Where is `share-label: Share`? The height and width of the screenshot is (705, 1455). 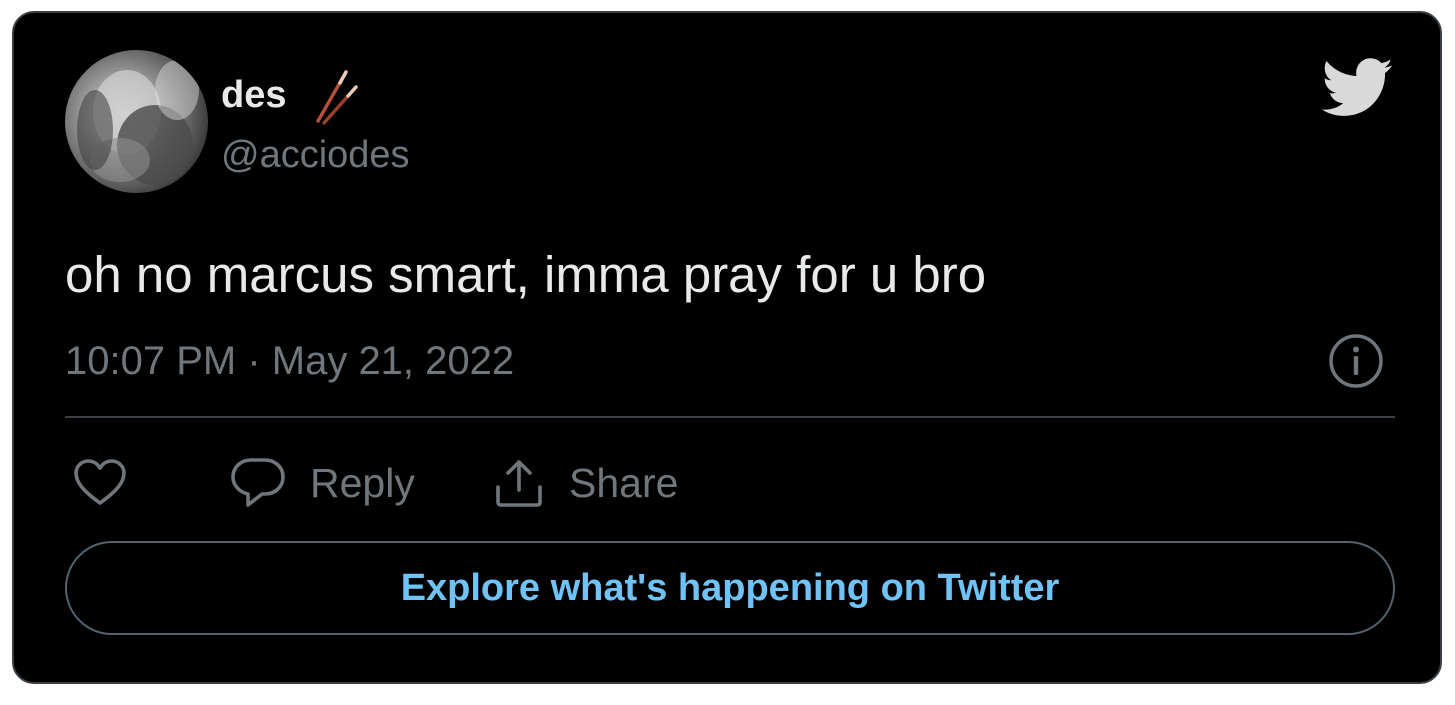
share-label: Share is located at coordinates (624, 483).